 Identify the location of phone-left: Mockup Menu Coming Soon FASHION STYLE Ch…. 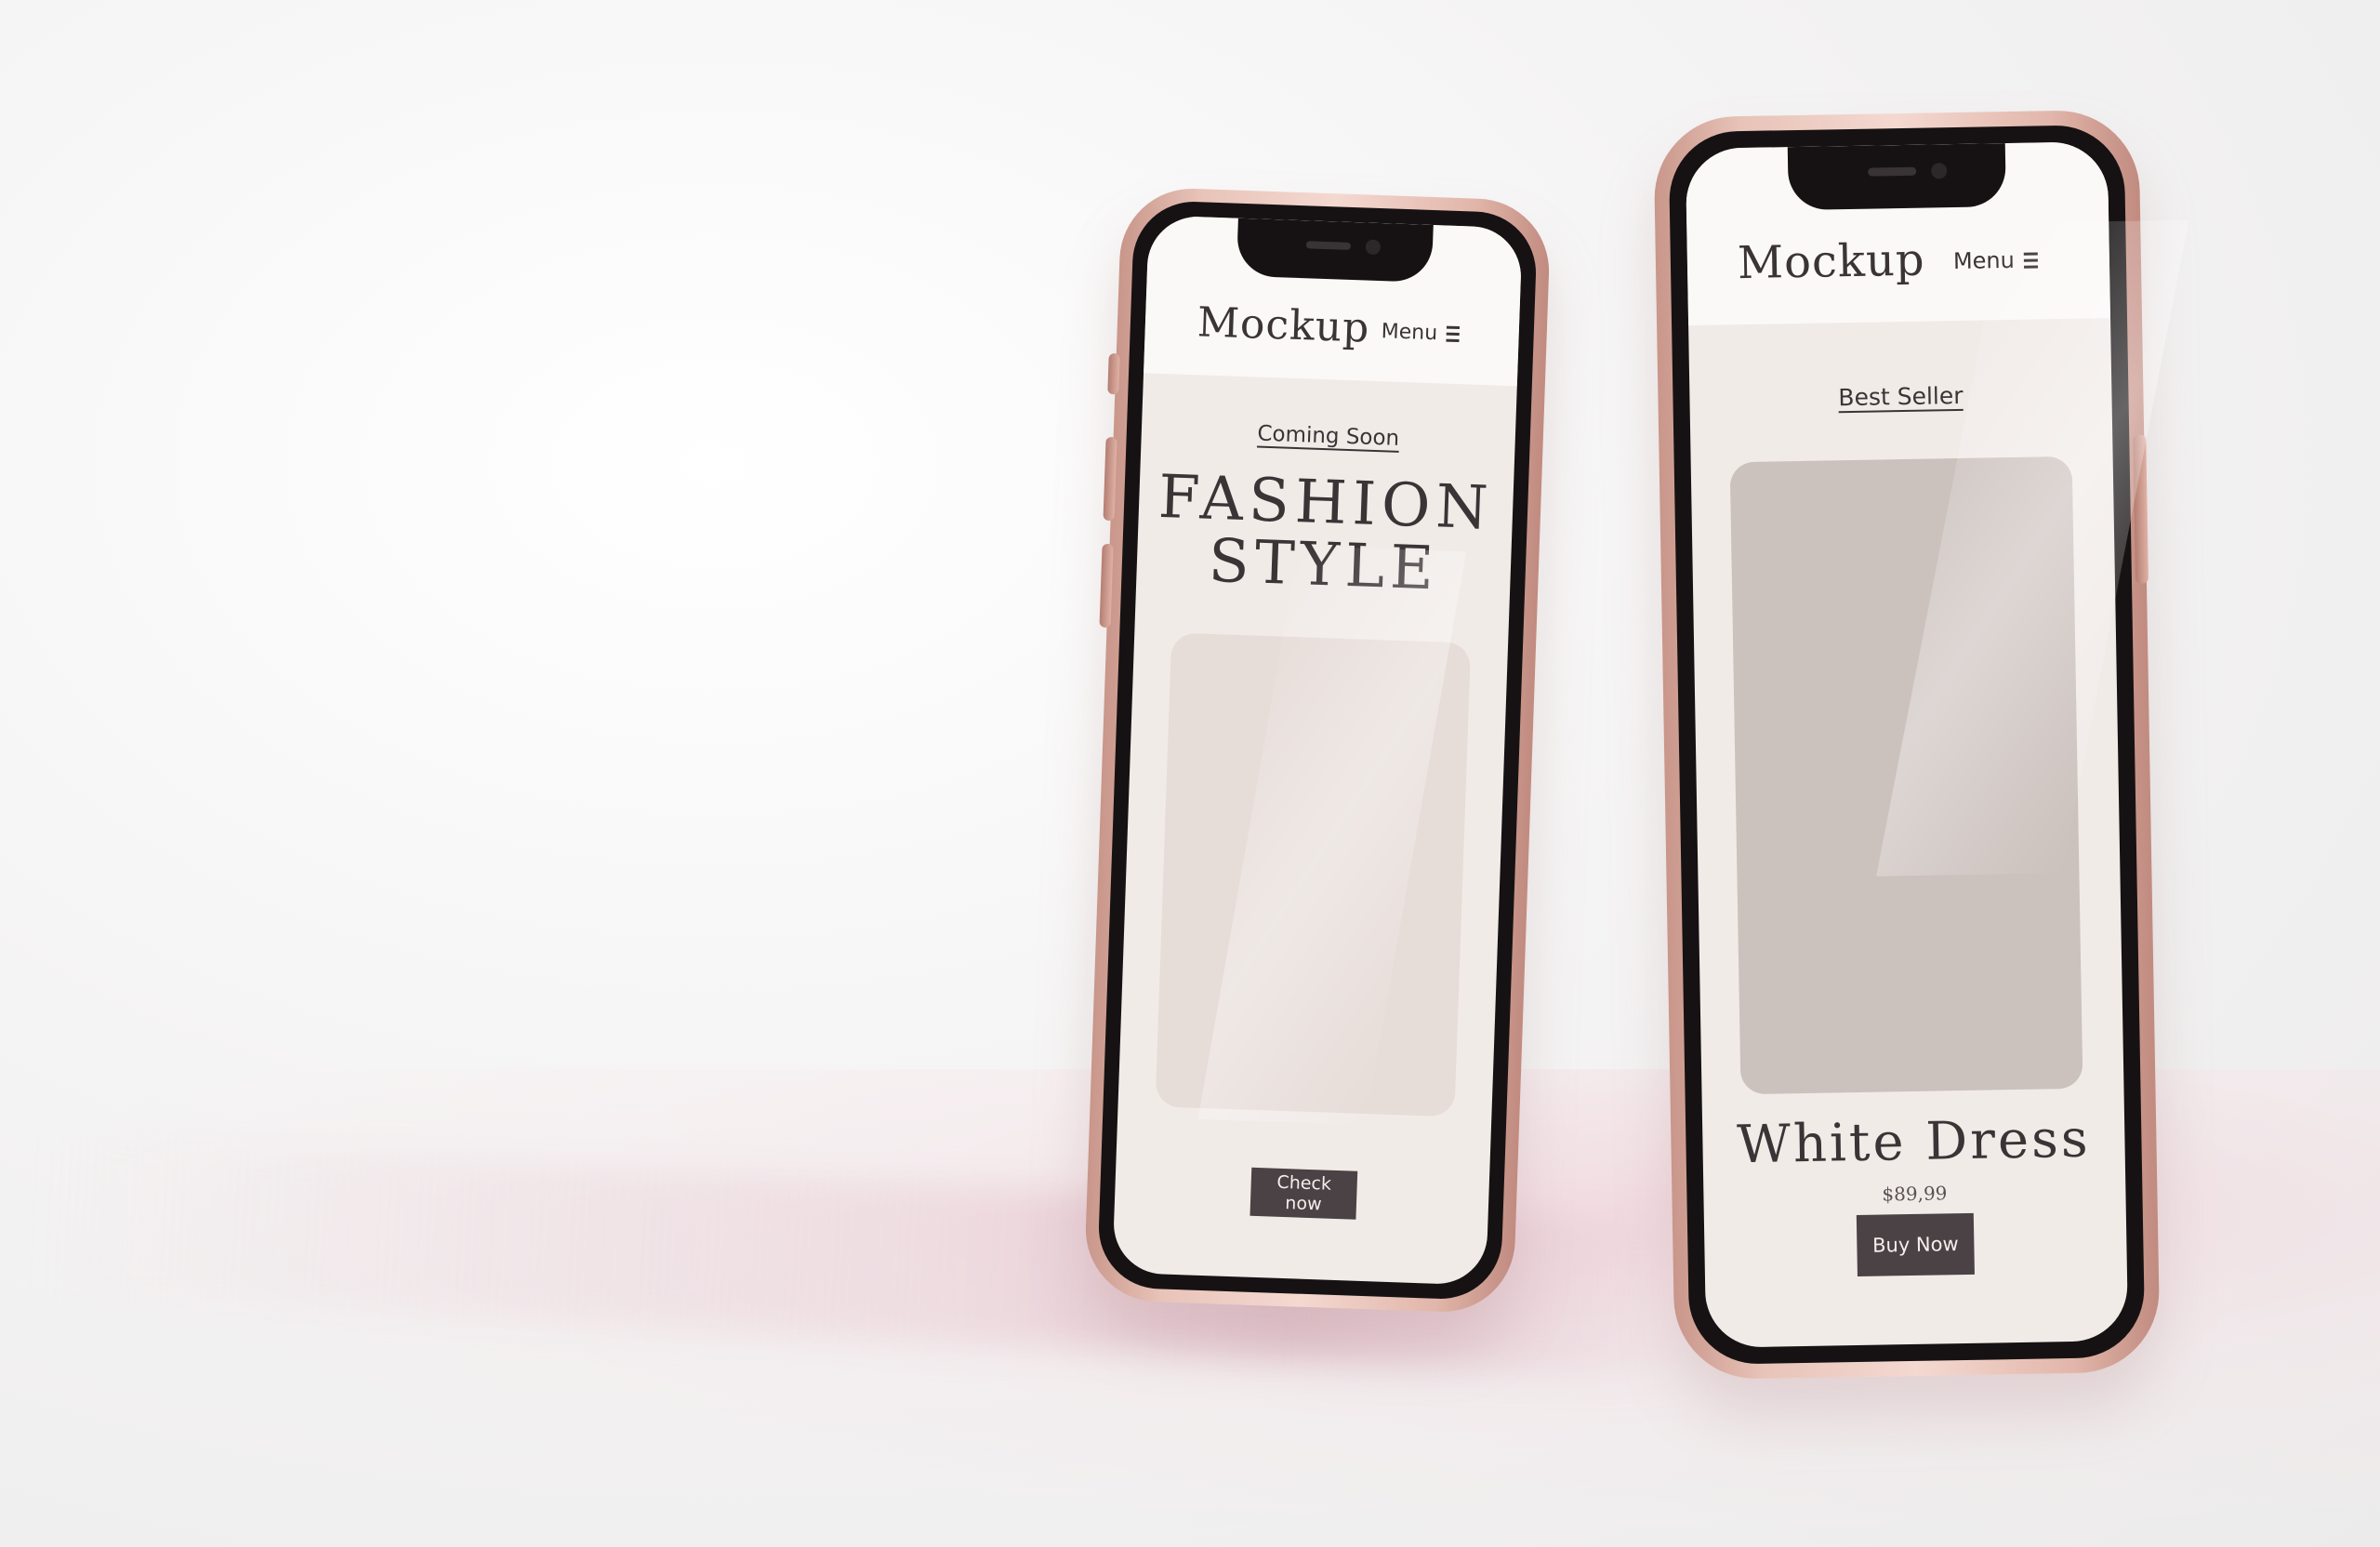
(1317, 750).